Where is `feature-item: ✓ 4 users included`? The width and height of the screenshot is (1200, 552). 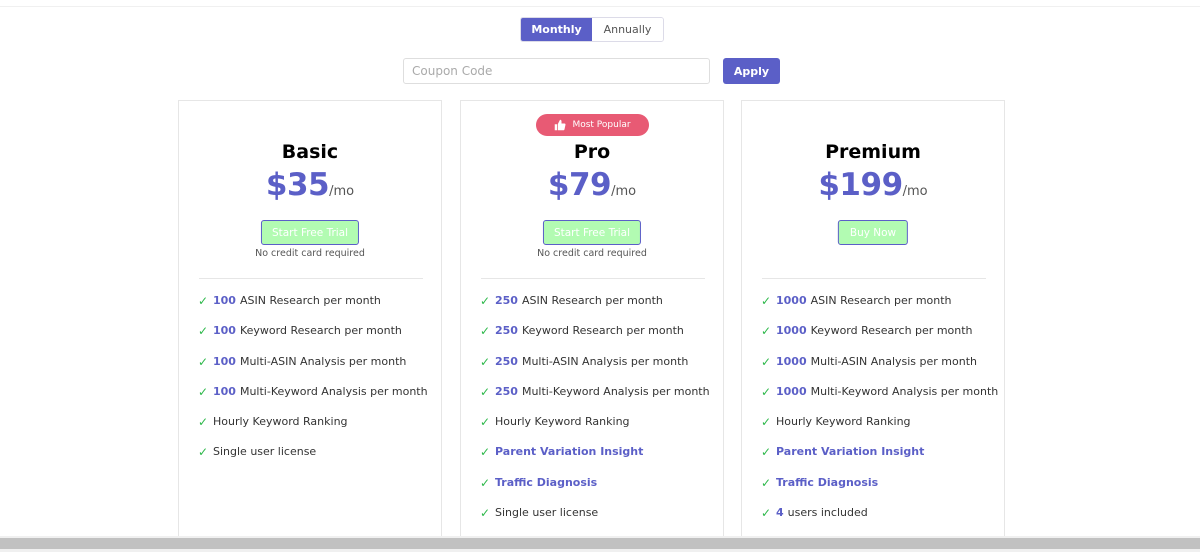 feature-item: ✓ 4 users included is located at coordinates (879, 521).